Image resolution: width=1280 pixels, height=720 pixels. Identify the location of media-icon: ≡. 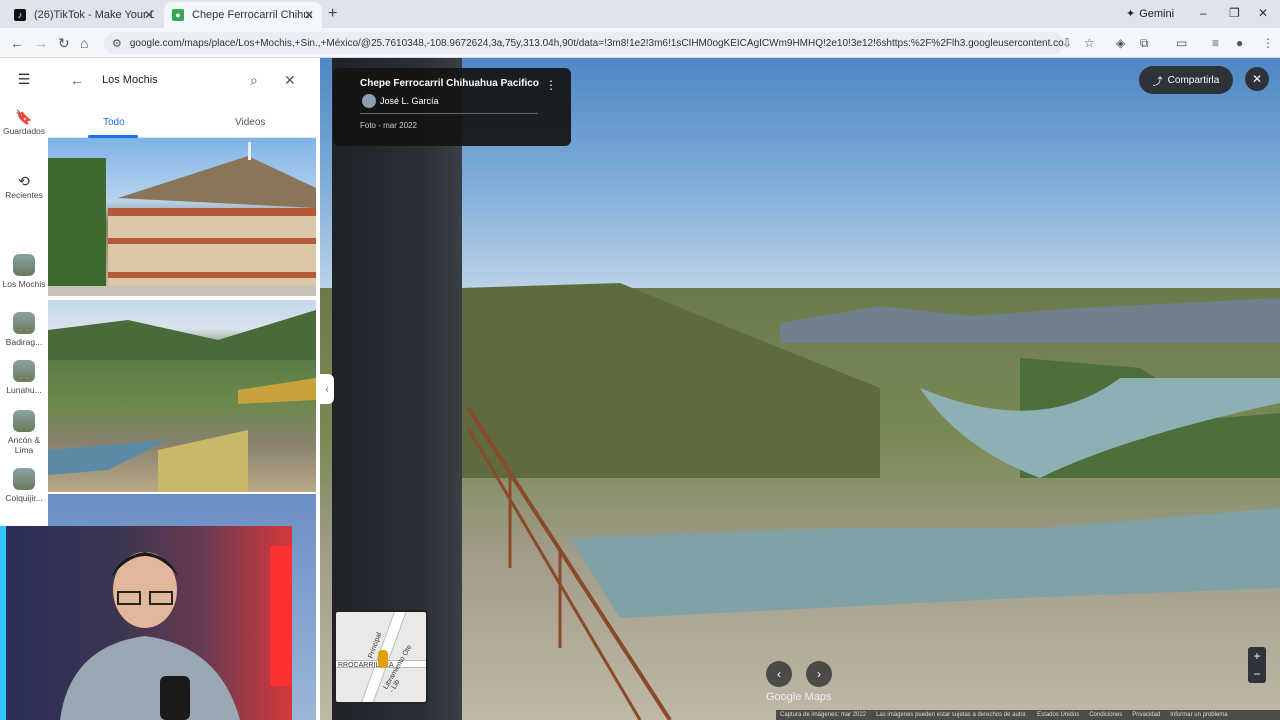
(1215, 43).